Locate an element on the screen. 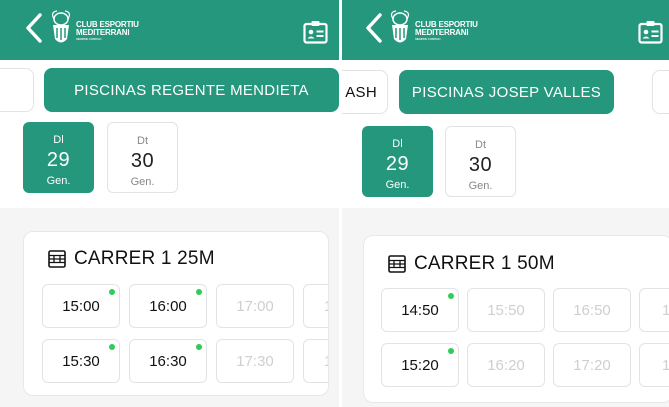 The image size is (669, 407). slot-time: 16:00 is located at coordinates (168, 306).